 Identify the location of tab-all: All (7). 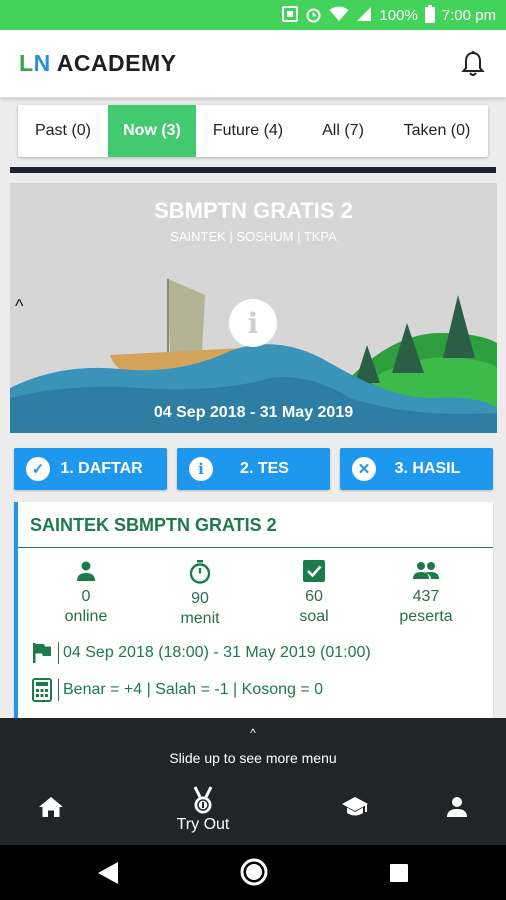
(343, 131).